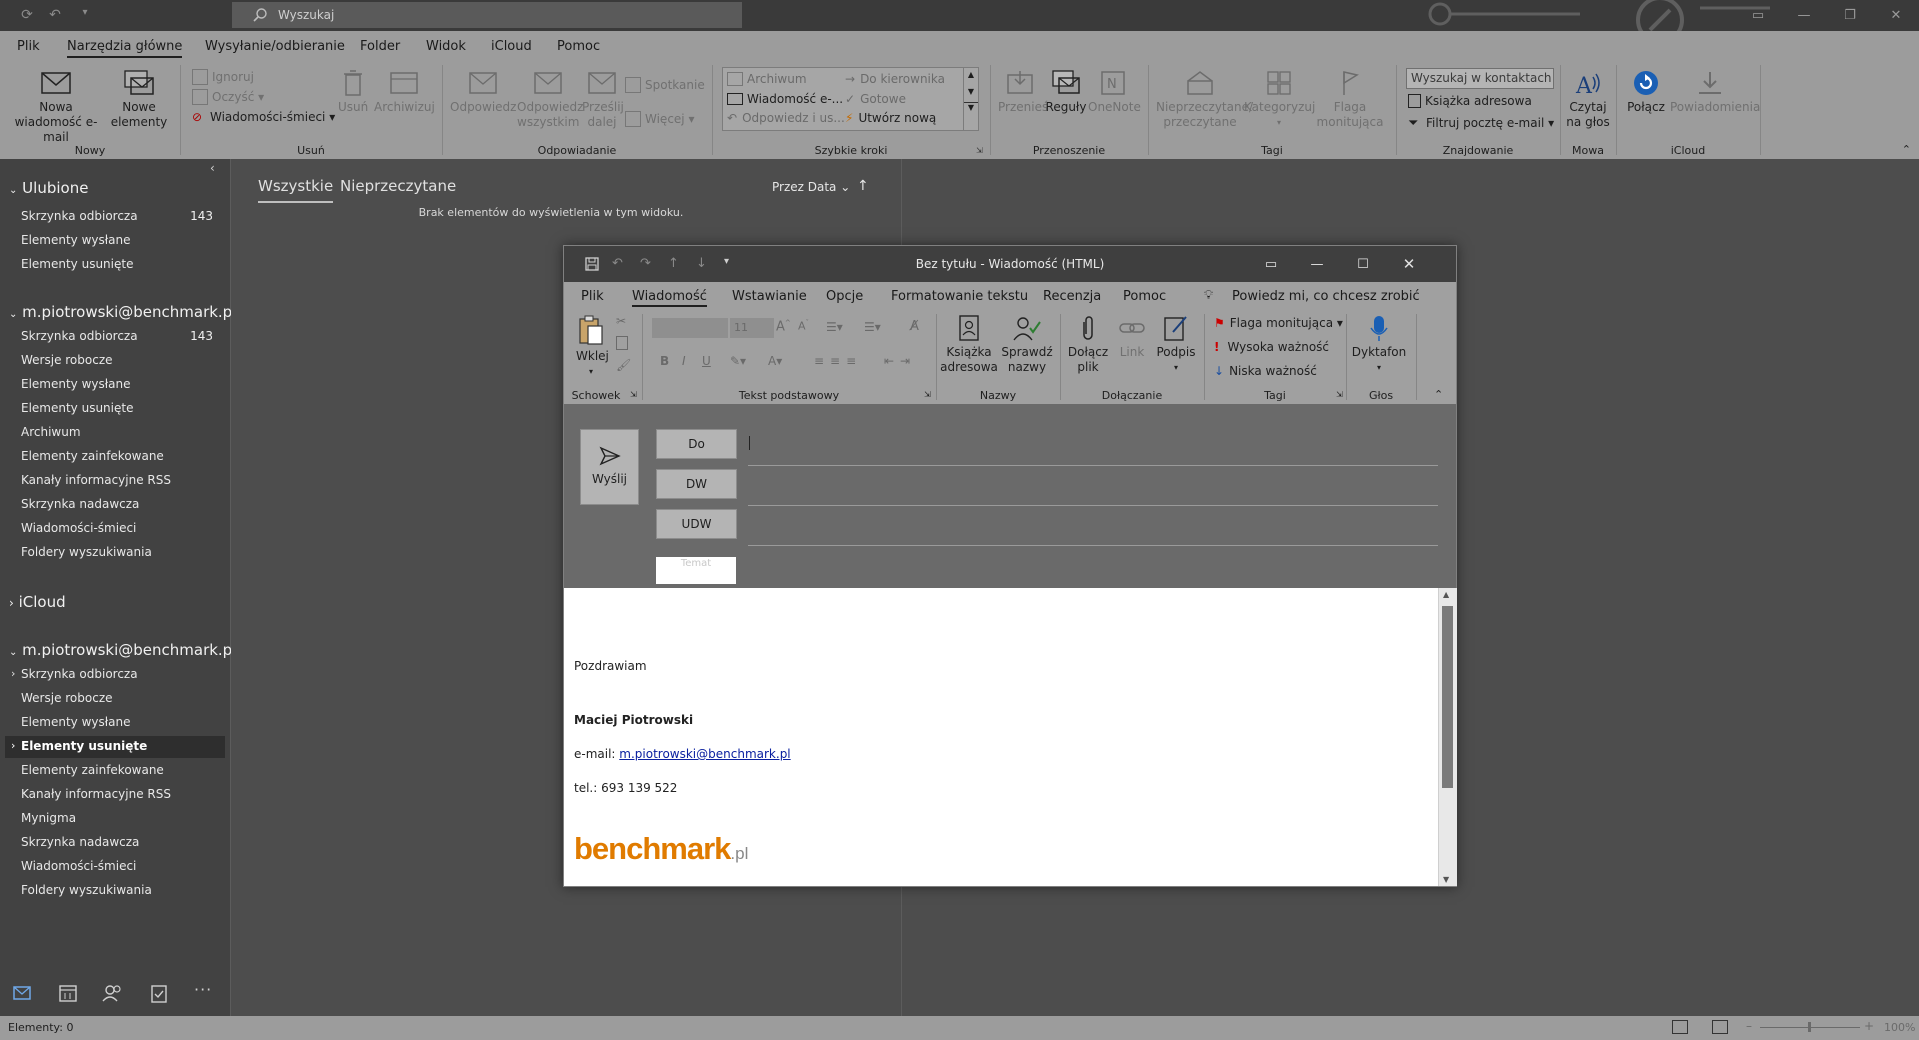  Describe the element at coordinates (603, 99) in the screenshot. I see `forward-button: Prześlij dalej` at that location.